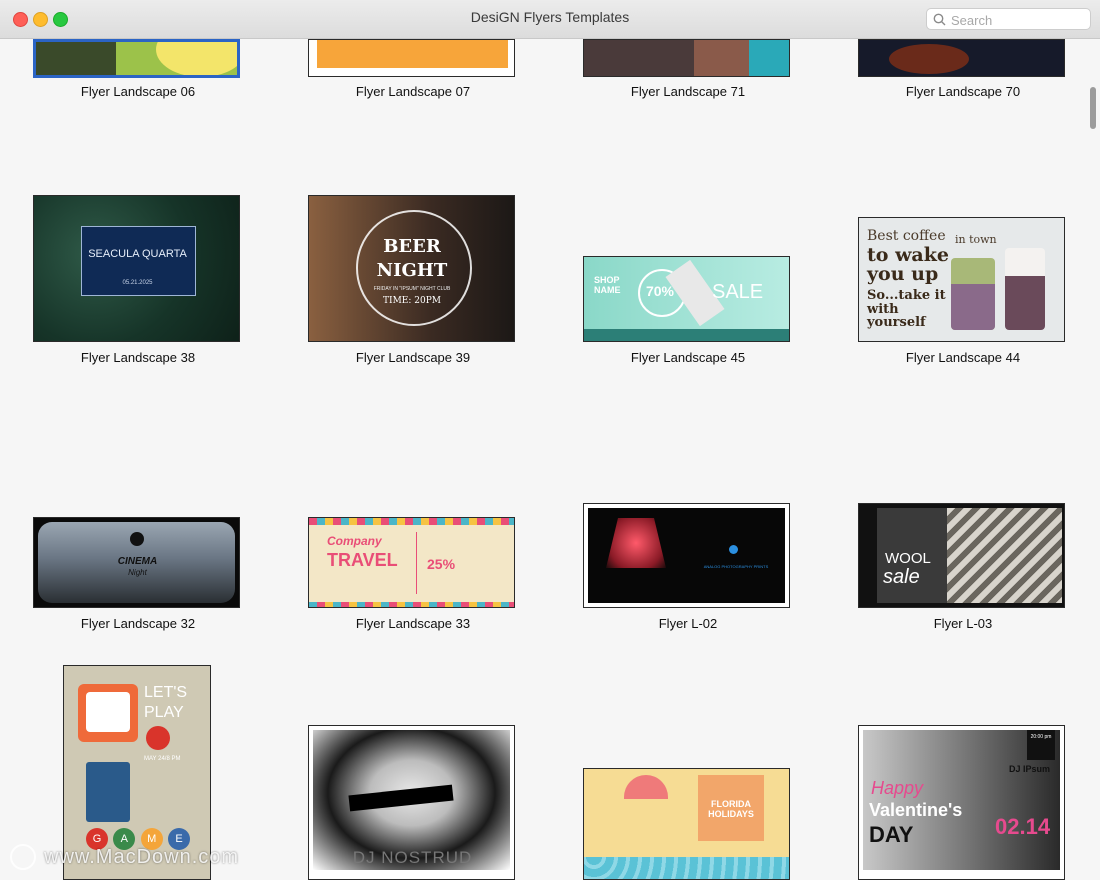 Image resolution: width=1100 pixels, height=880 pixels. I want to click on search-input, so click(1019, 20).